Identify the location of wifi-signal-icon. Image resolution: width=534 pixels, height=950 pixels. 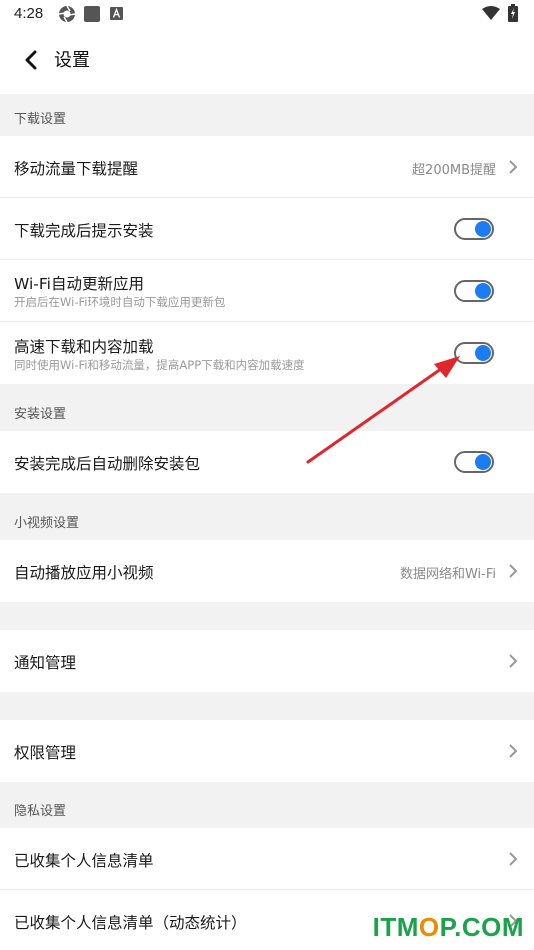
(491, 13).